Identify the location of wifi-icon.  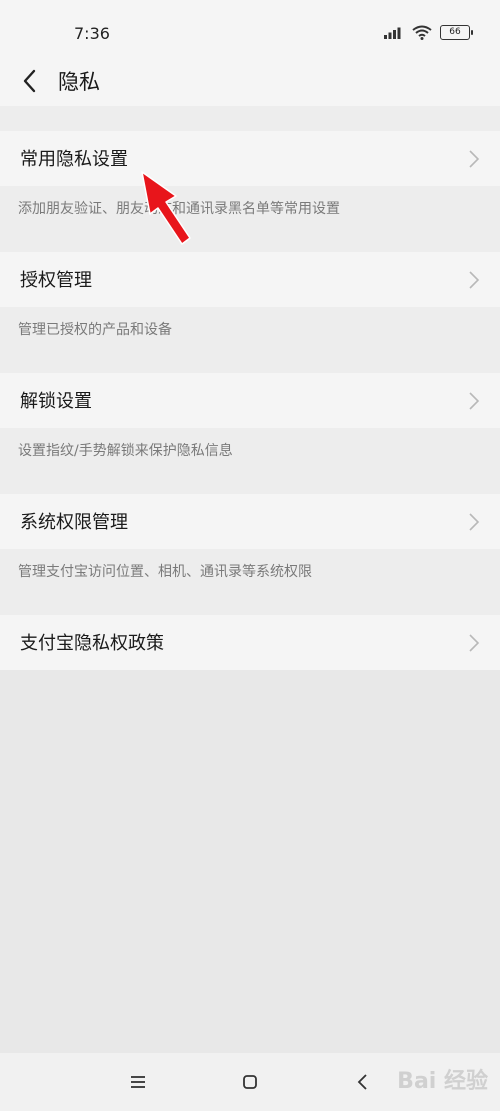
(422, 32).